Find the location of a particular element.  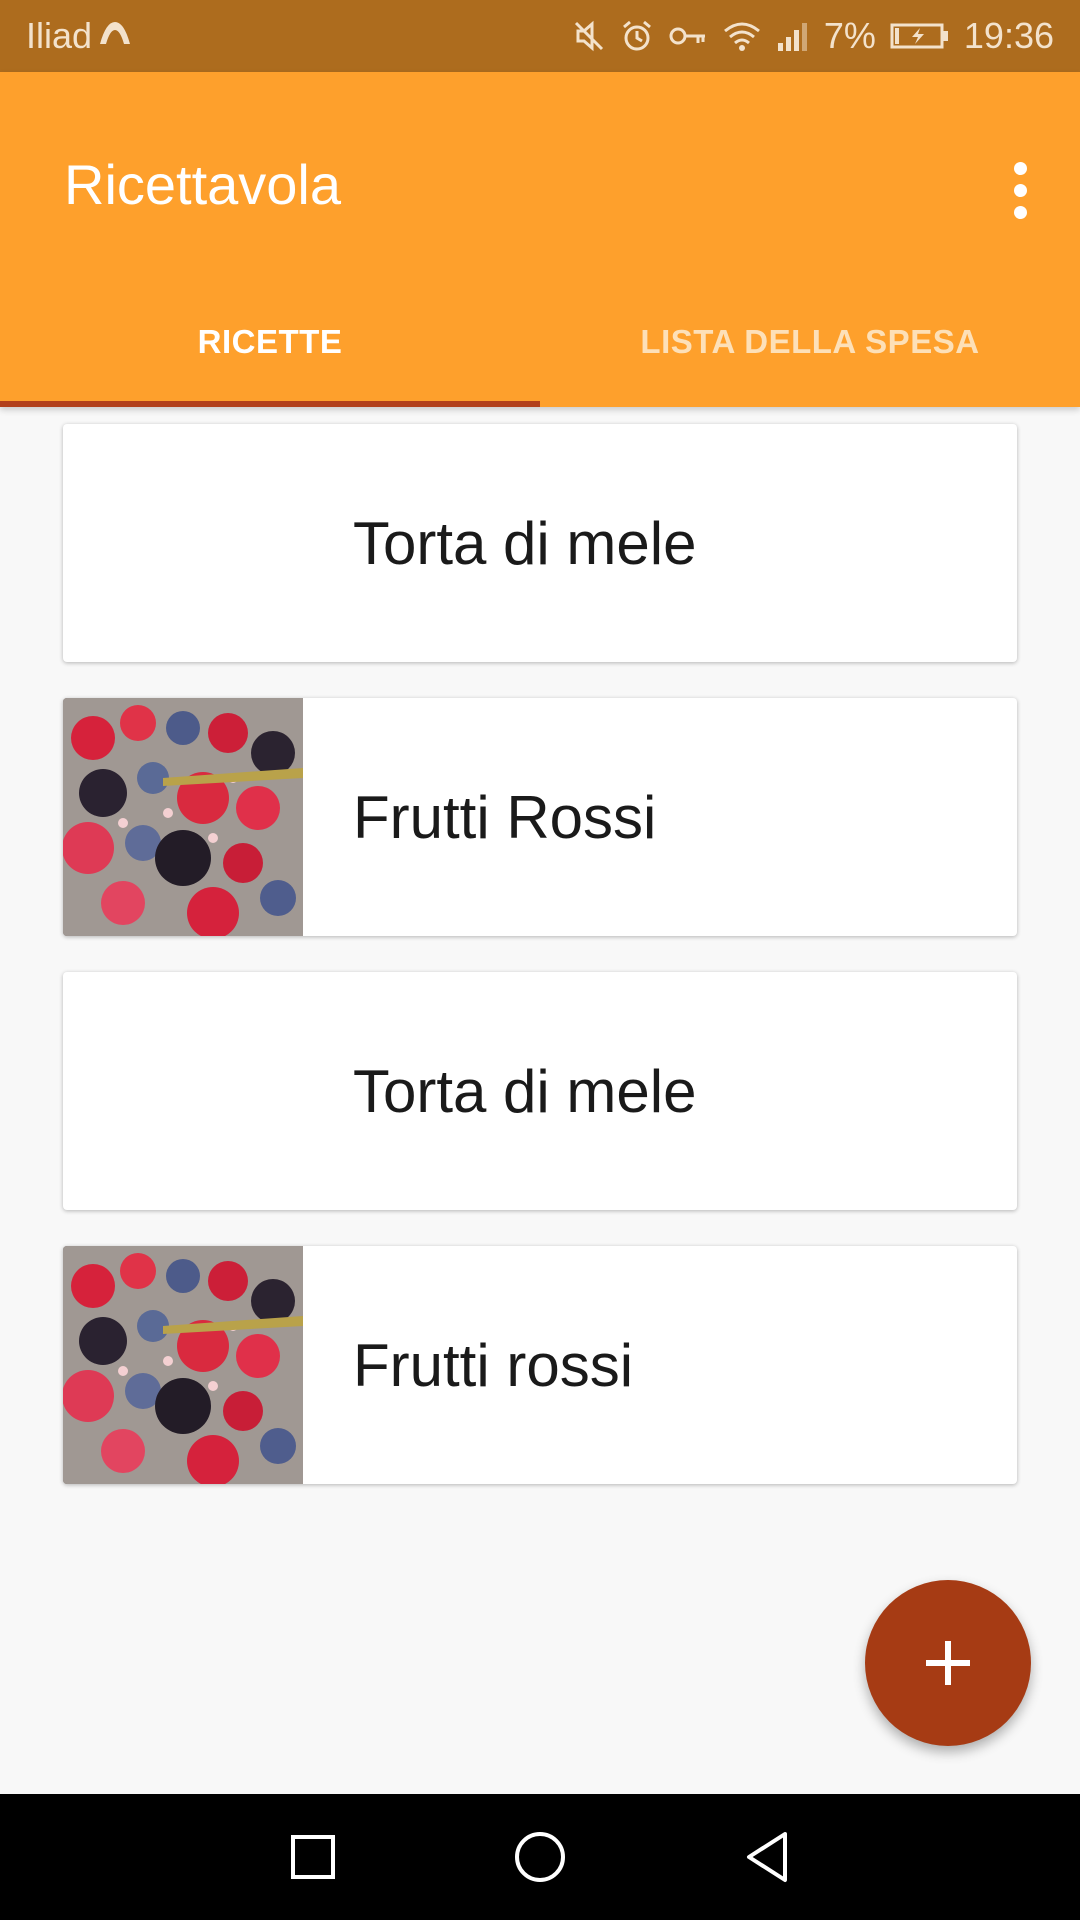

status-left: Iliad is located at coordinates (79, 36).